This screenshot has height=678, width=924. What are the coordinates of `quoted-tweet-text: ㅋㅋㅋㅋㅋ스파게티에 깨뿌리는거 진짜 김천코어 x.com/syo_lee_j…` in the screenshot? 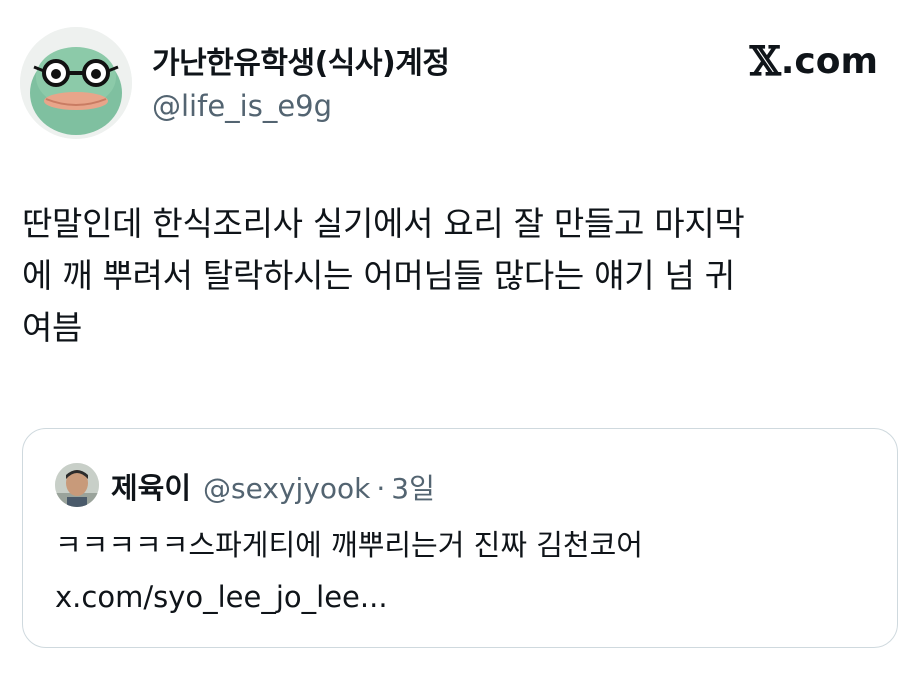 It's located at (349, 571).